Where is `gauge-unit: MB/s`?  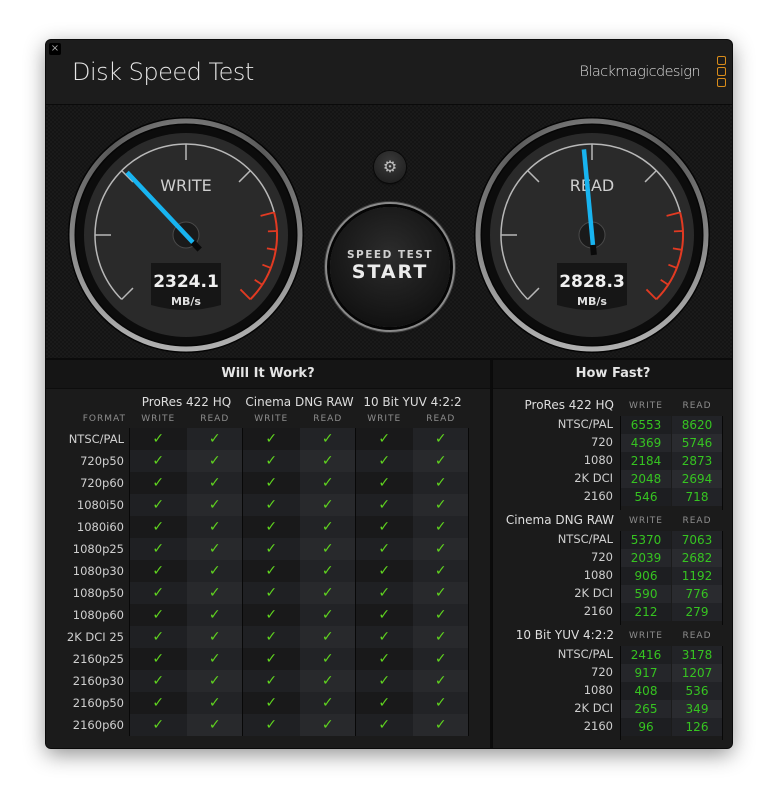 gauge-unit: MB/s is located at coordinates (186, 301).